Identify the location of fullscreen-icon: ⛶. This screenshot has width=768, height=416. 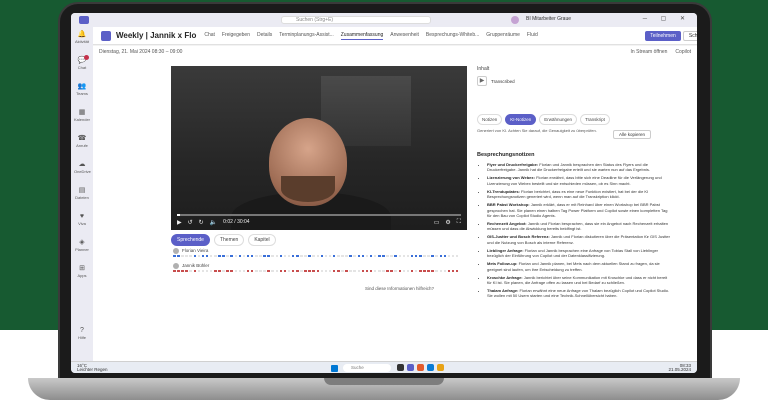
(459, 222).